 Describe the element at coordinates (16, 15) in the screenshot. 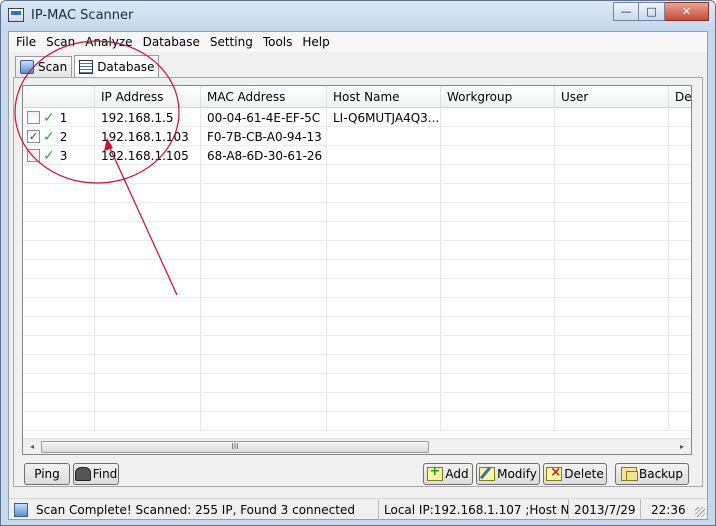

I see `app-icon` at that location.